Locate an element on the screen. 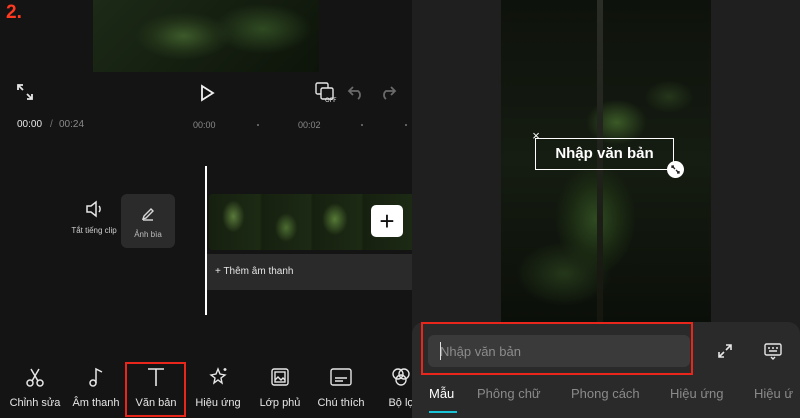 The height and width of the screenshot is (418, 800). captions-icon is located at coordinates (341, 377).